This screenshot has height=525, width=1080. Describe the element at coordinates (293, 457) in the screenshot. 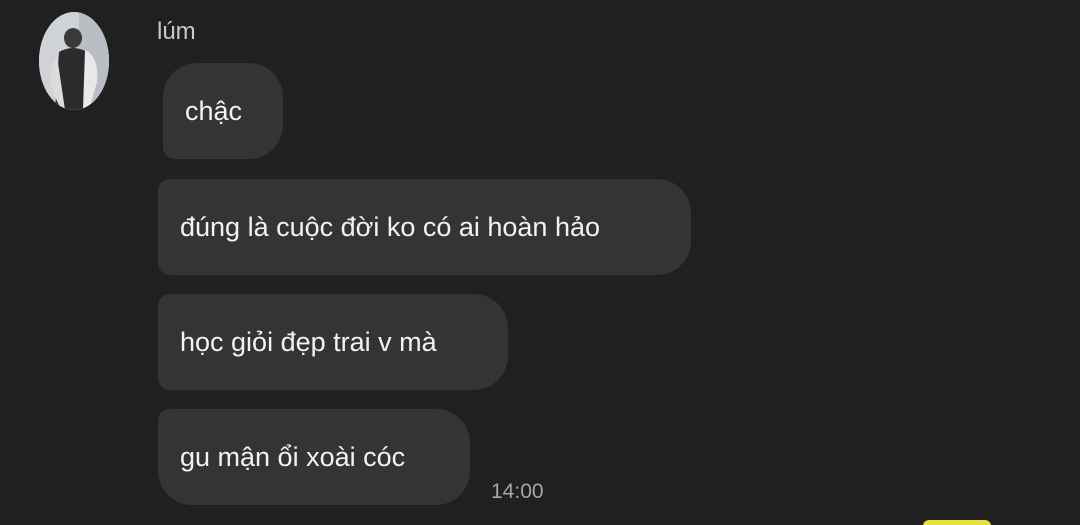

I see `message-text: gu mận ổi xoài cóc` at that location.